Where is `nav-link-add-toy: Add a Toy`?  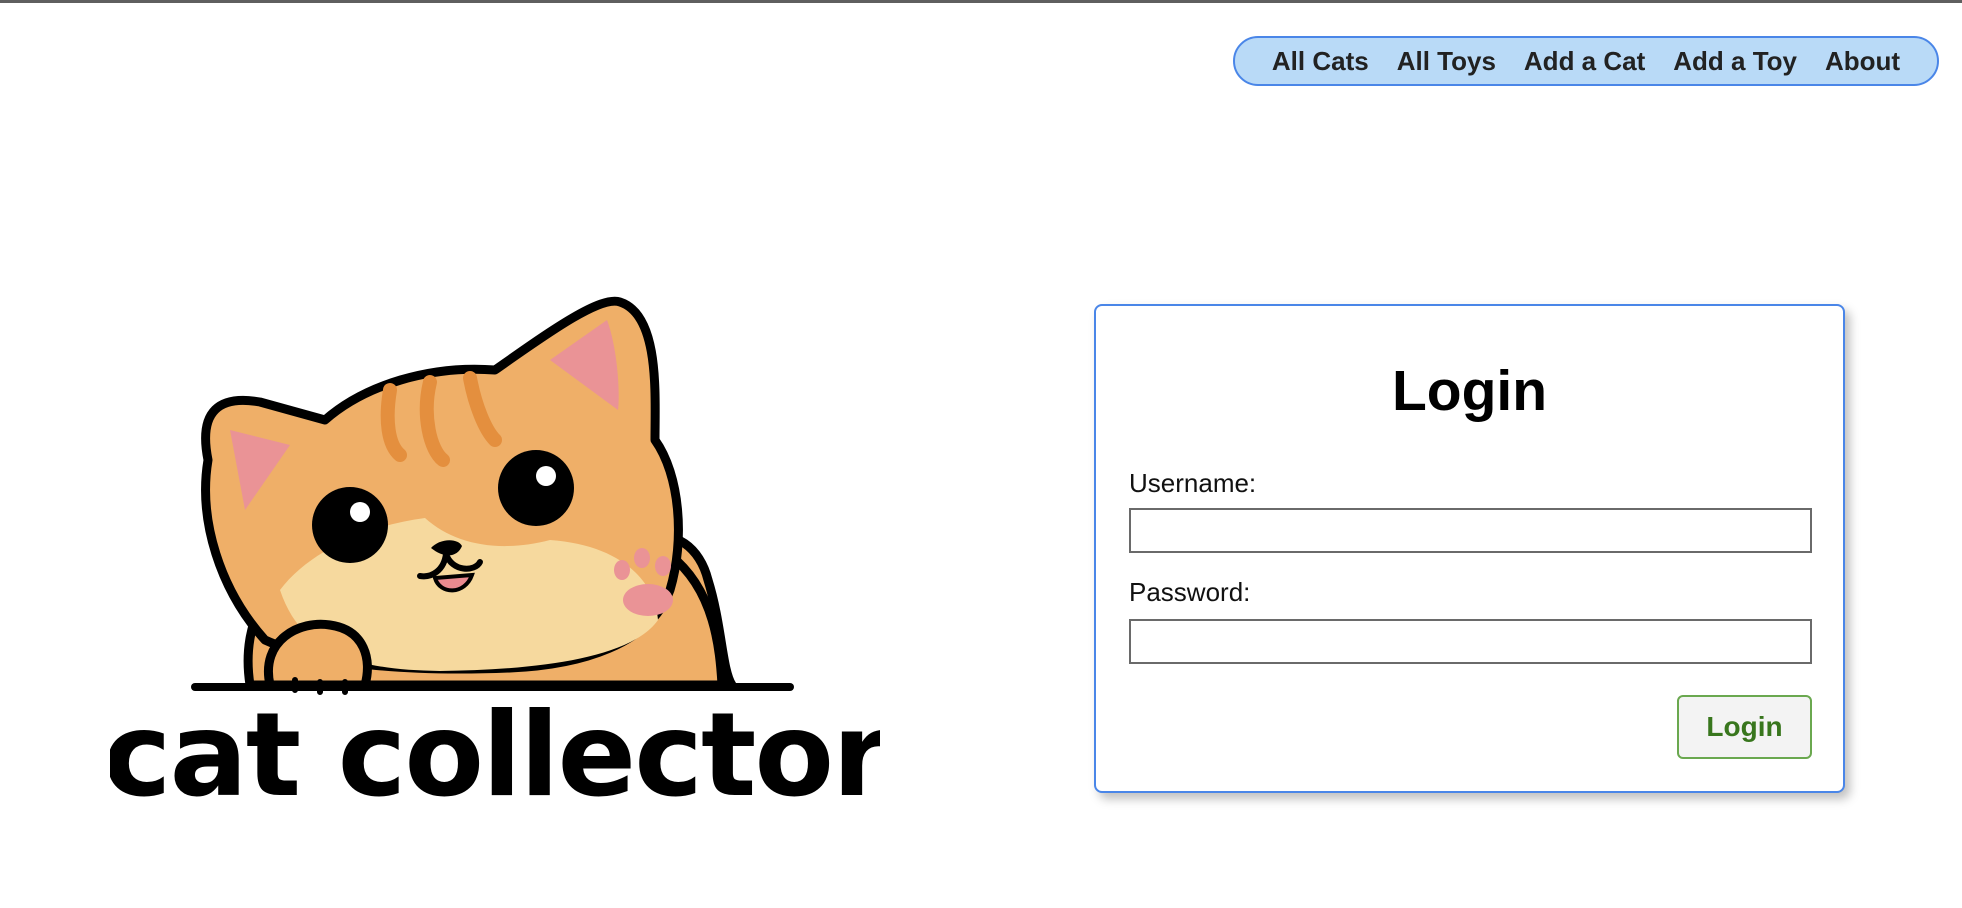
nav-link-add-toy: Add a Toy is located at coordinates (1735, 61).